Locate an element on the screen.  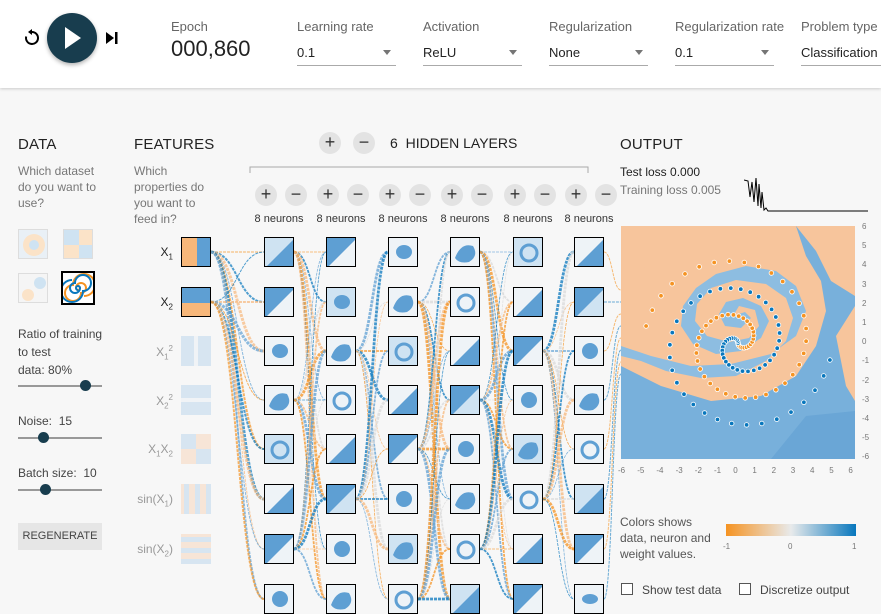
show-test-data-checkbox is located at coordinates (627, 589).